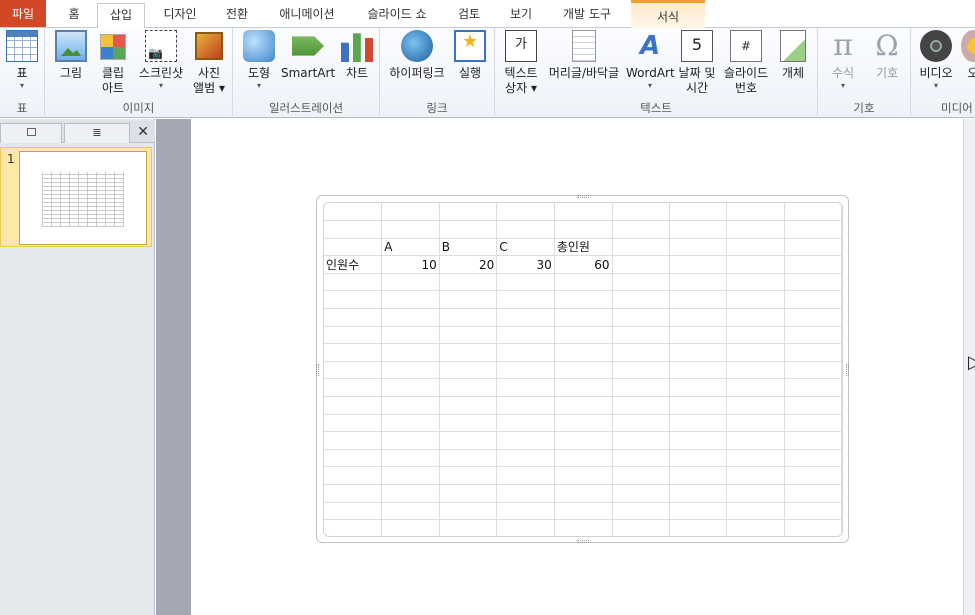 The image size is (975, 615). Describe the element at coordinates (71, 55) in the screenshot. I see `picture-button: 그림` at that location.